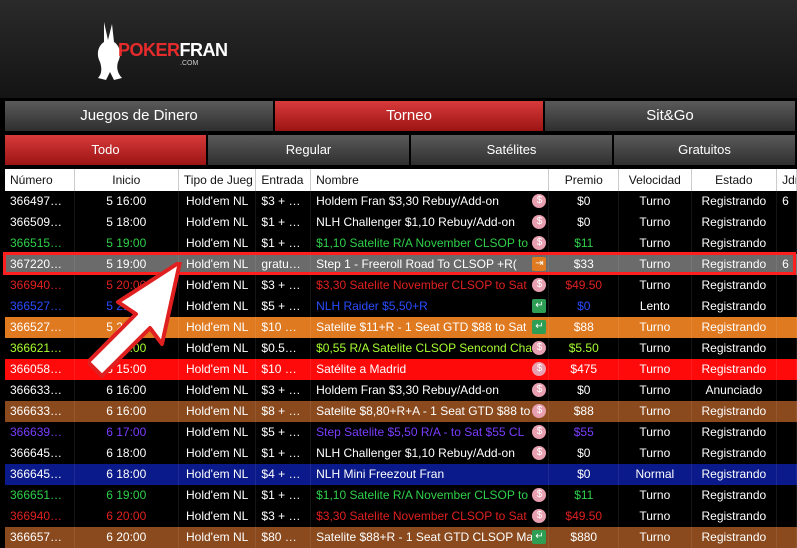 Image resolution: width=797 pixels, height=548 pixels. What do you see at coordinates (430, 201) in the screenshot?
I see `cell-name: Holdem Fran $3,30 Rebuy/Add-on $` at bounding box center [430, 201].